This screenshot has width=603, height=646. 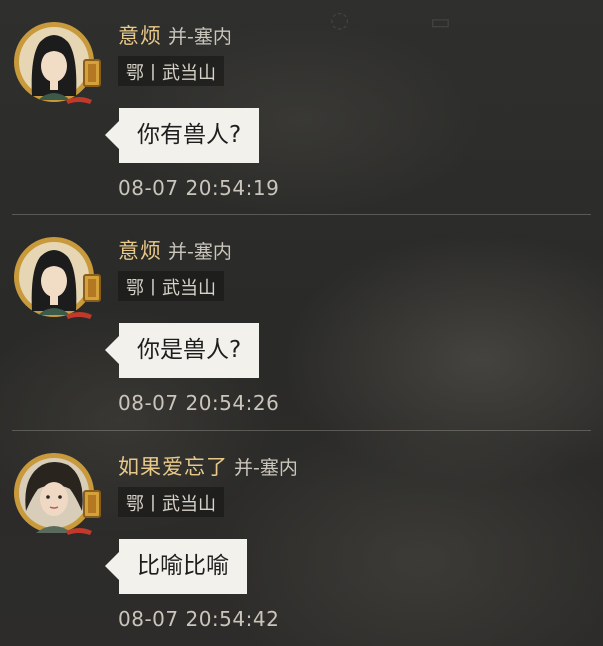 I want to click on sender-name: 如果爱忘了, so click(x=173, y=466).